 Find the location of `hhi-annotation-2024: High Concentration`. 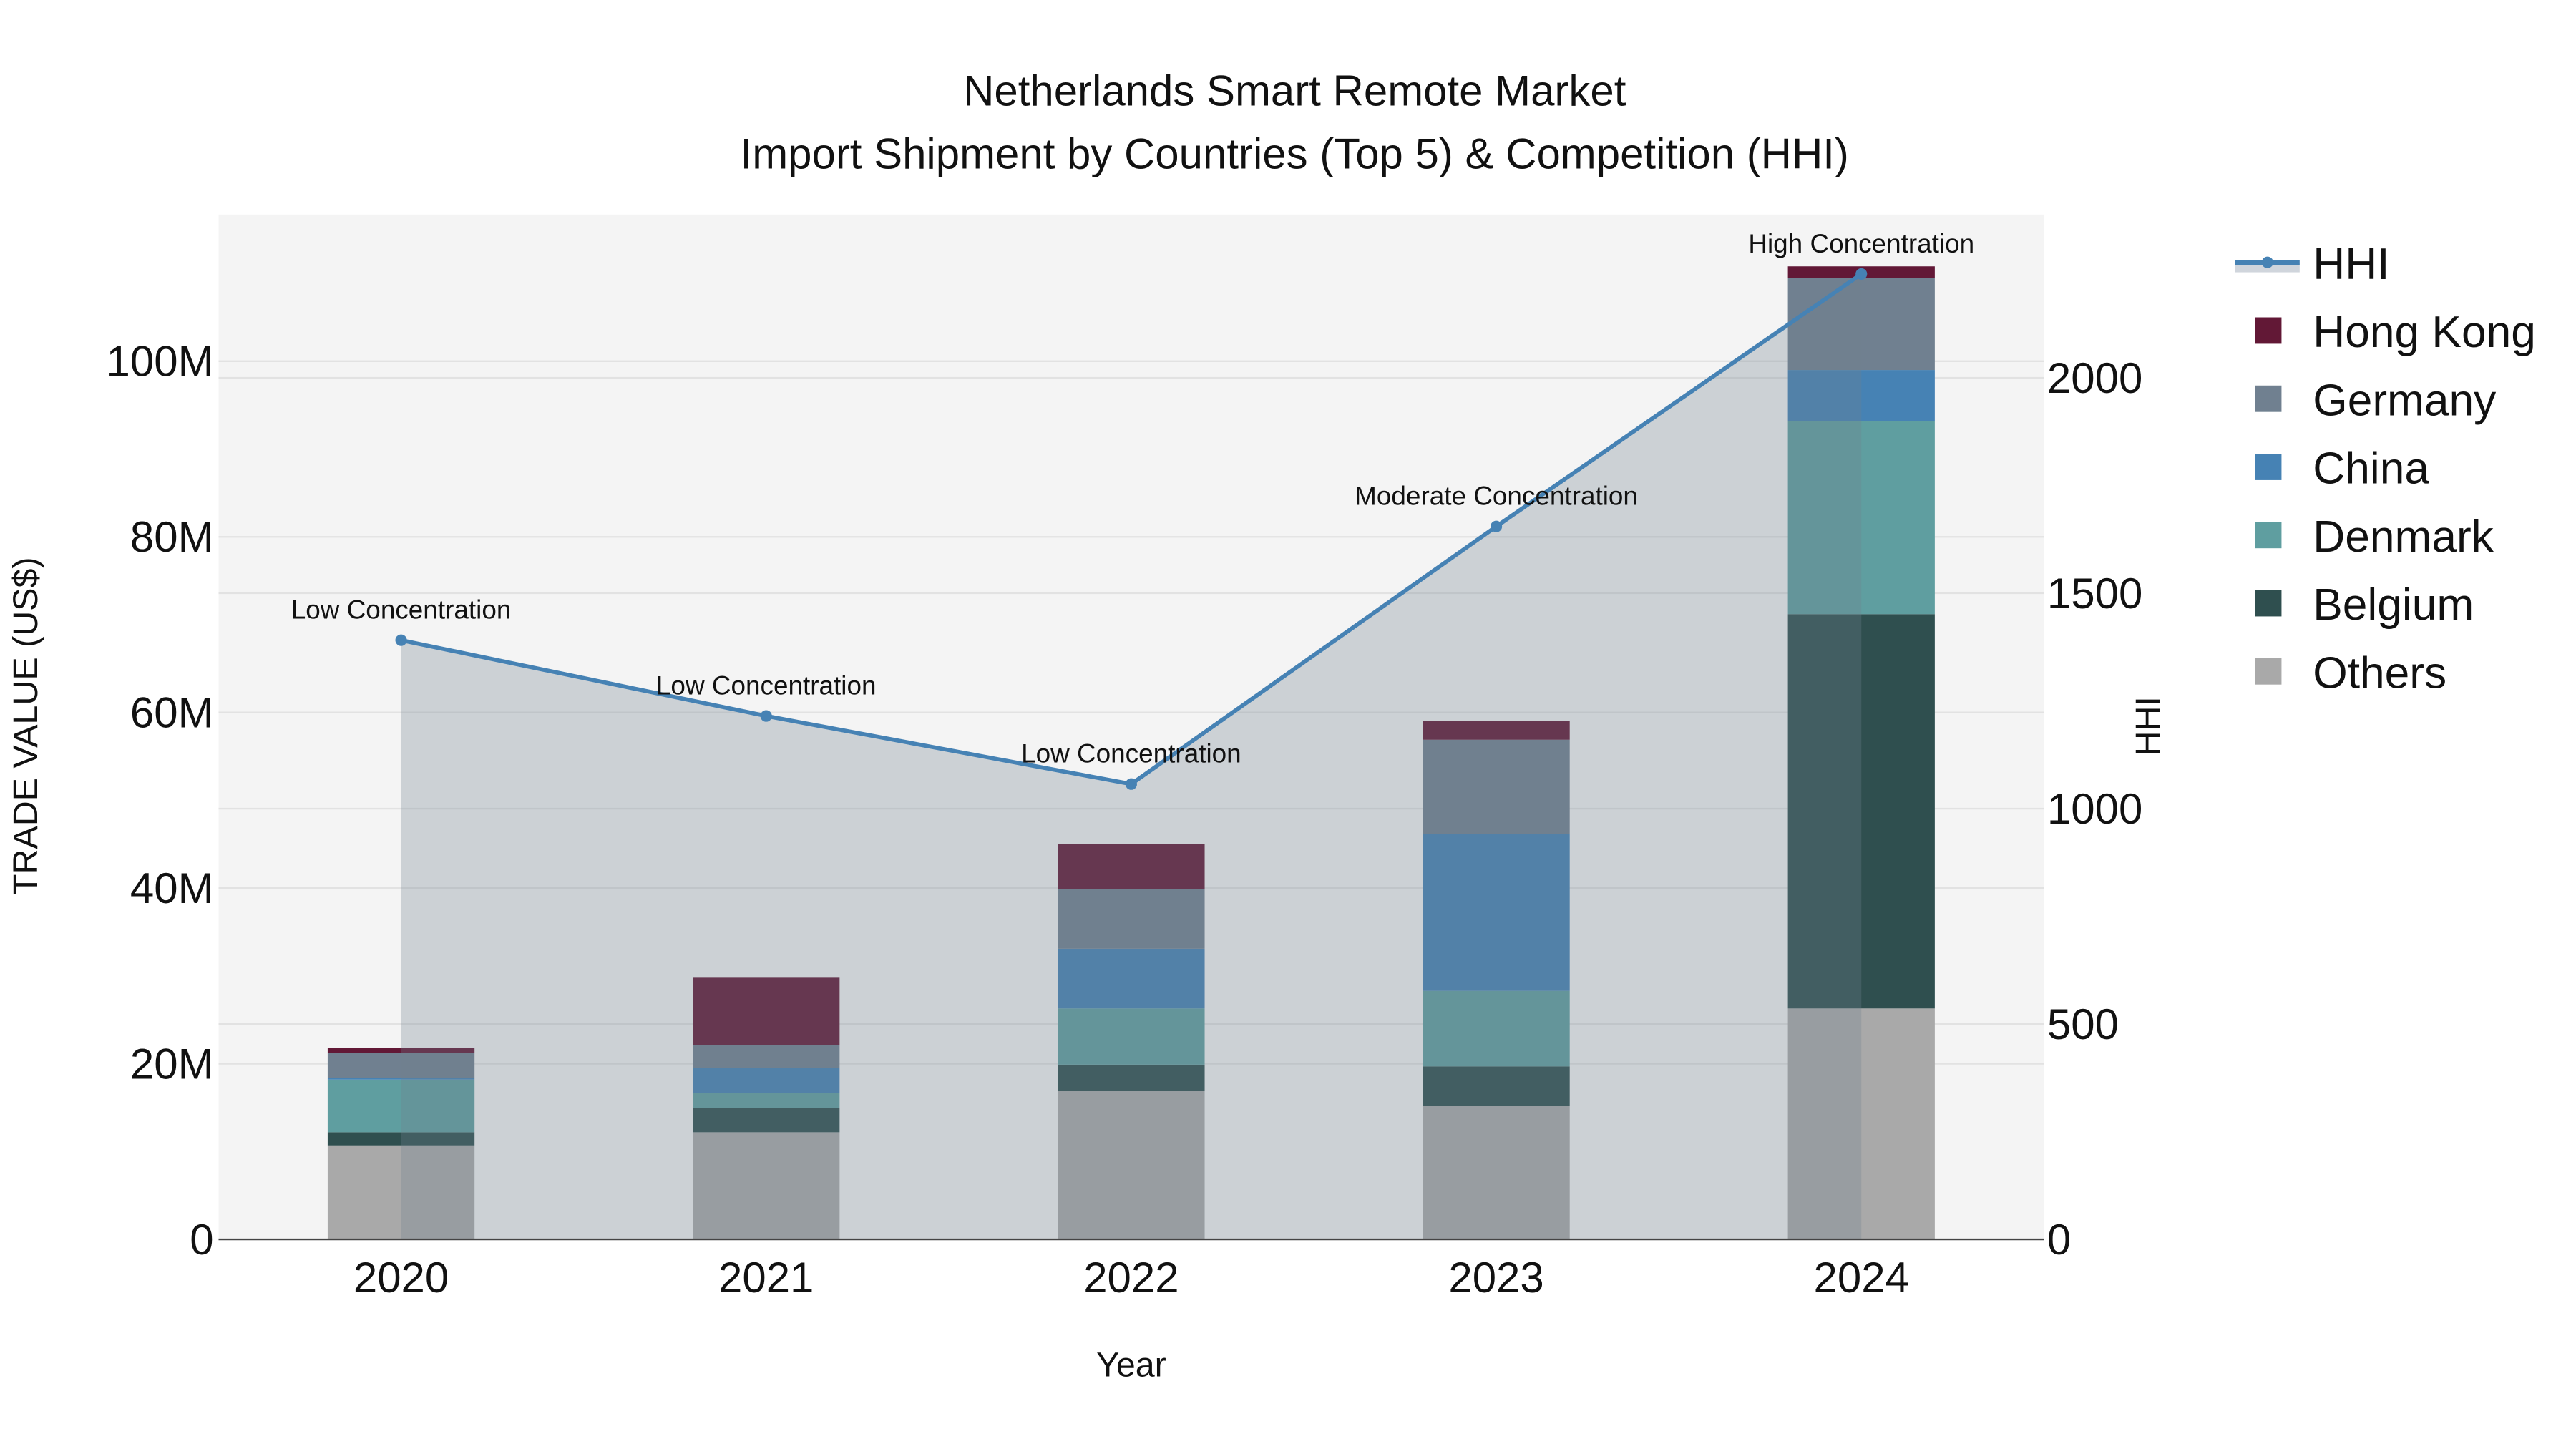

hhi-annotation-2024: High Concentration is located at coordinates (1861, 243).